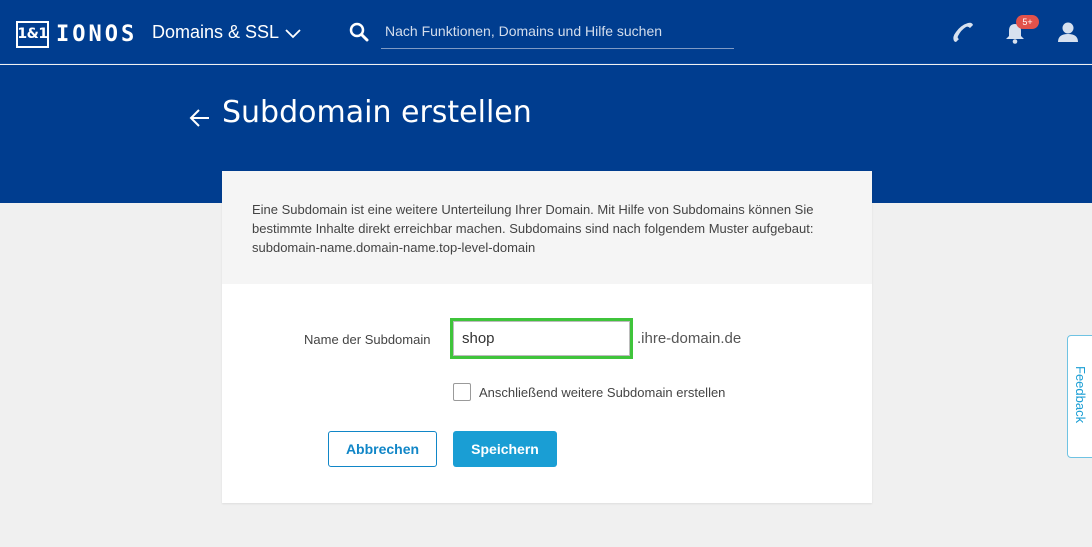 The width and height of the screenshot is (1092, 547). Describe the element at coordinates (32, 34) in the screenshot. I see `logo-box: 1&1` at that location.